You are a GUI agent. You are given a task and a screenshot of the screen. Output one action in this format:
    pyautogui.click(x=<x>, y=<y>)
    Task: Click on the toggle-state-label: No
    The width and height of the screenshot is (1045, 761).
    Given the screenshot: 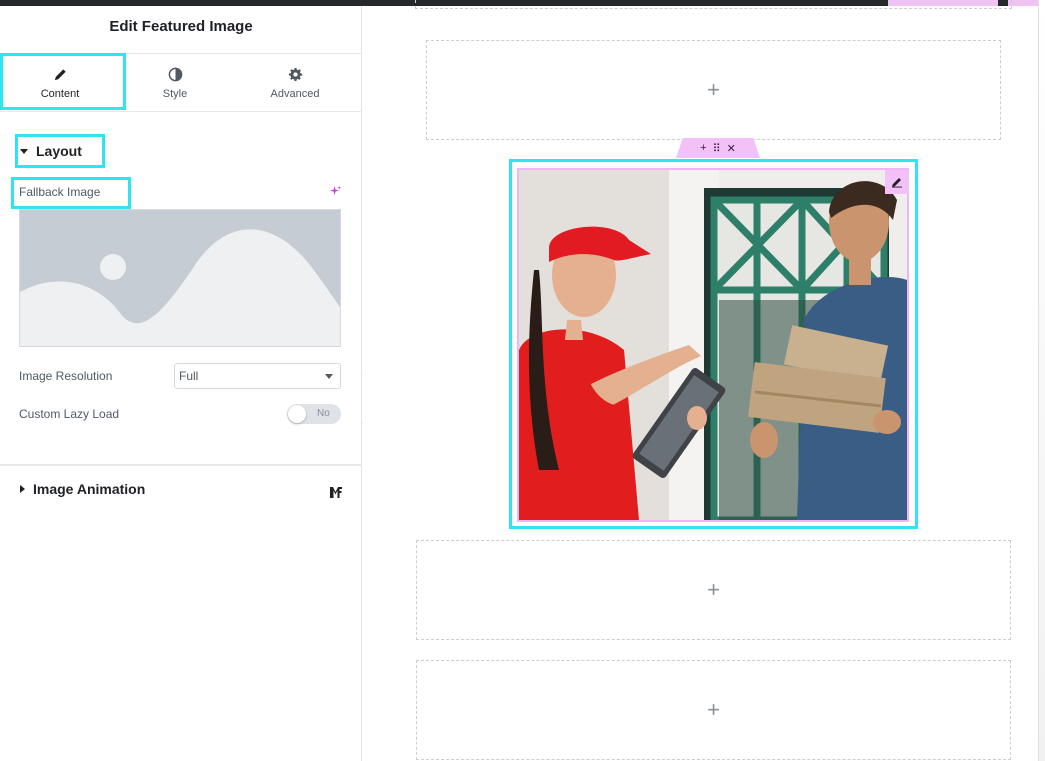 What is the action you would take?
    pyautogui.click(x=323, y=413)
    